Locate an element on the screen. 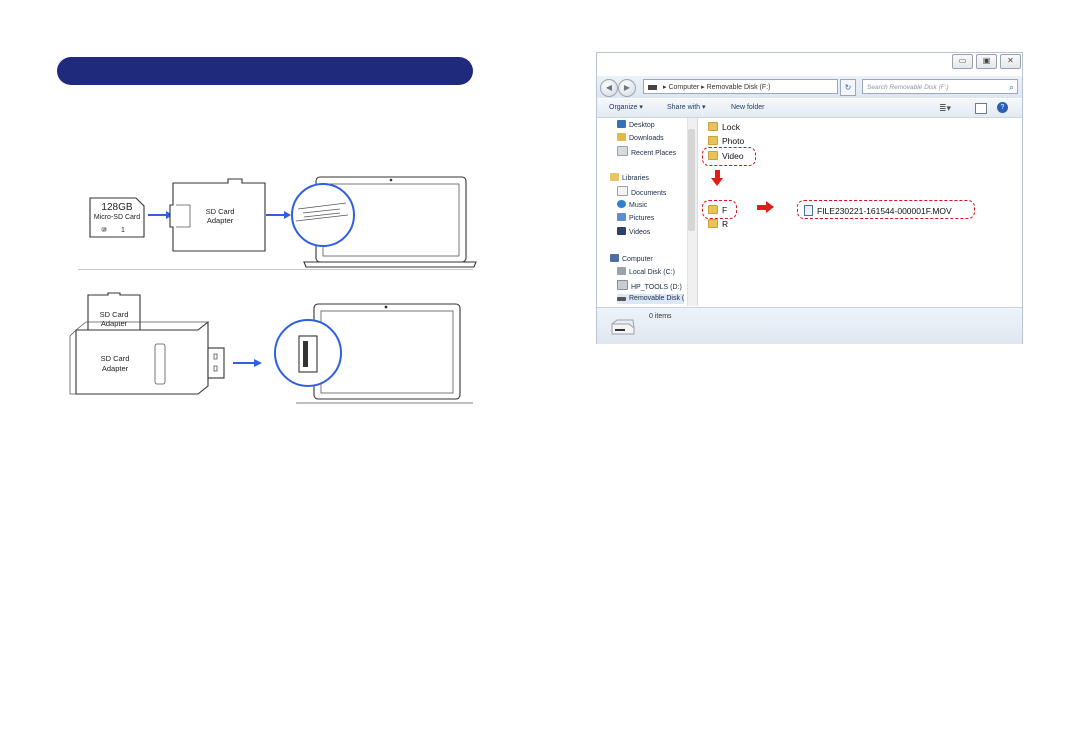 The image size is (1077, 737). drive-icon is located at coordinates (652, 87).